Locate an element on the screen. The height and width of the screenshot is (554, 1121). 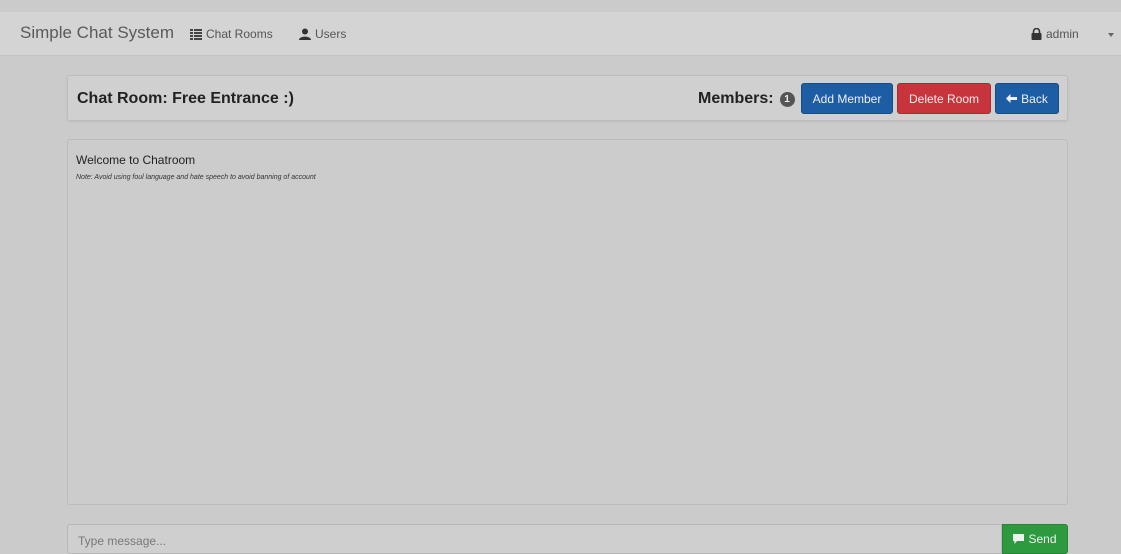
nav-chat-rooms: Chat Rooms is located at coordinates (231, 34).